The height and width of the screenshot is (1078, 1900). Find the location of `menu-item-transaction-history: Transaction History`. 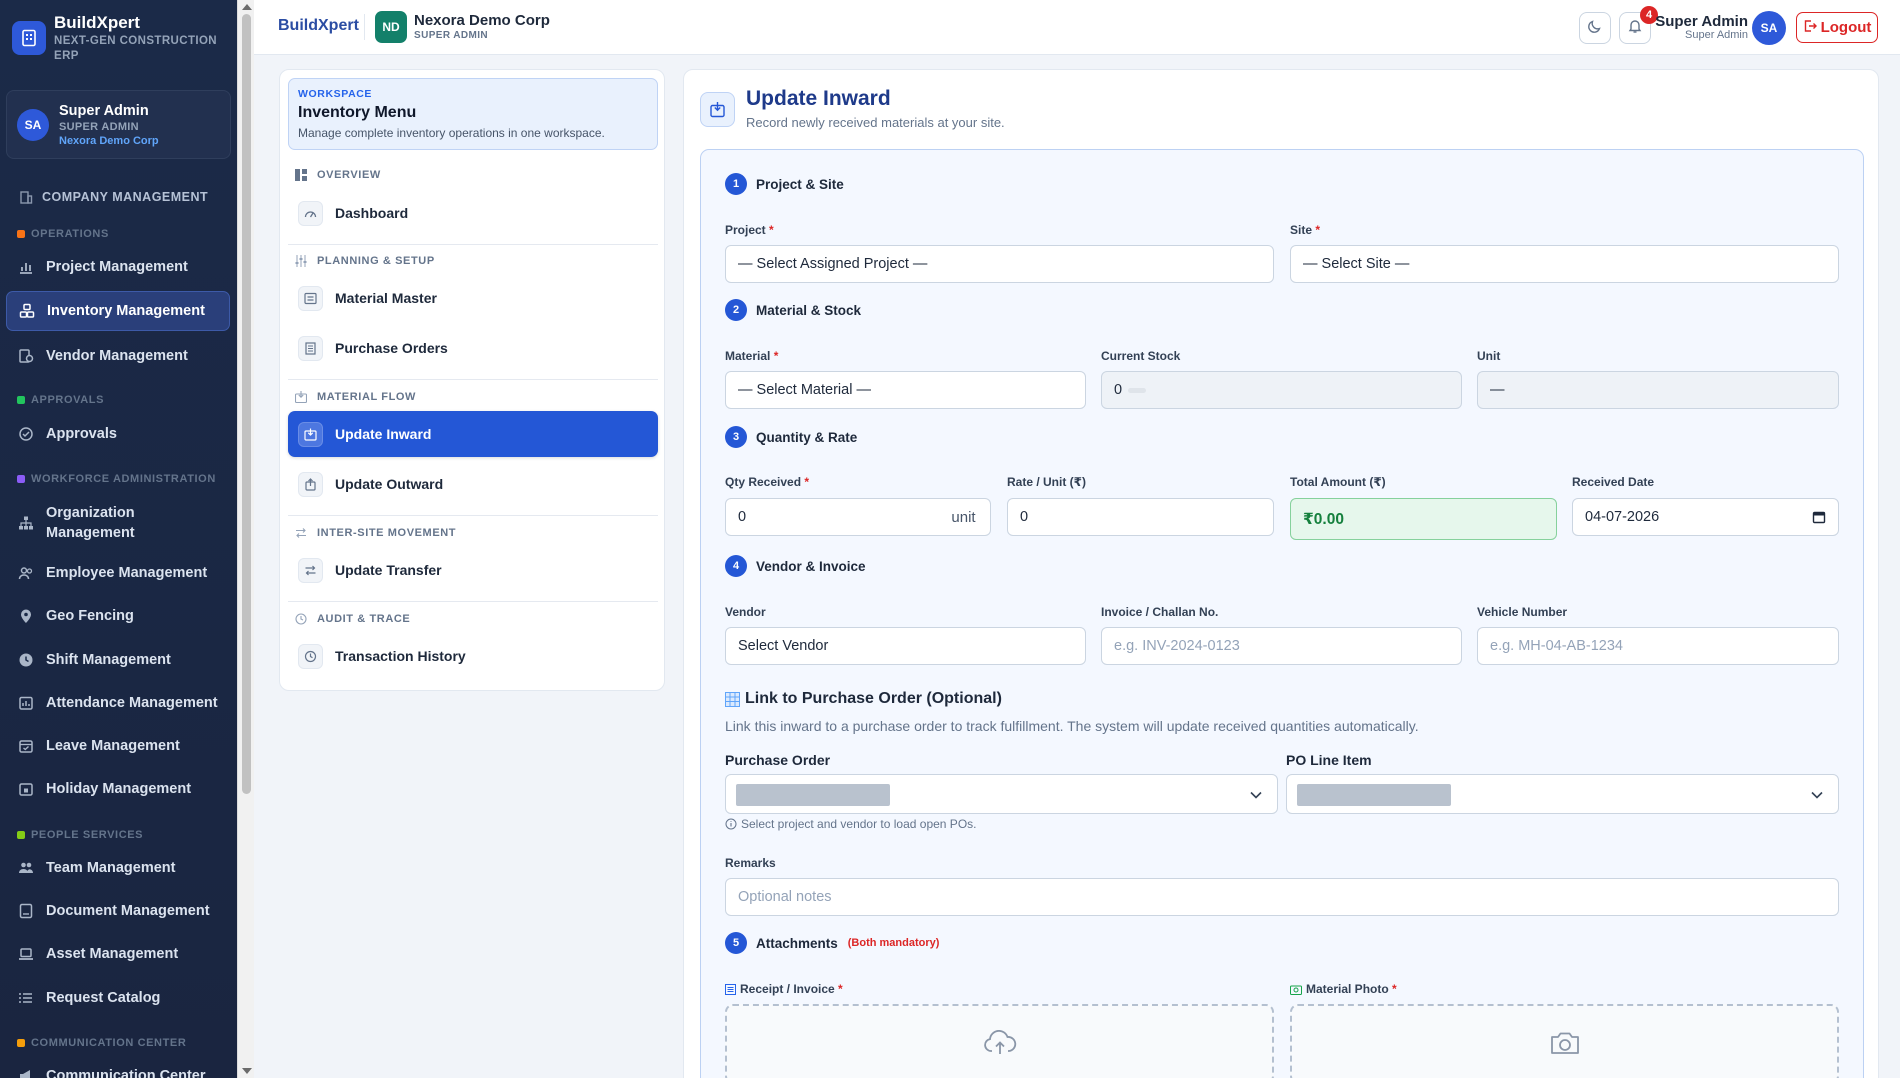

menu-item-transaction-history: Transaction History is located at coordinates (473, 656).